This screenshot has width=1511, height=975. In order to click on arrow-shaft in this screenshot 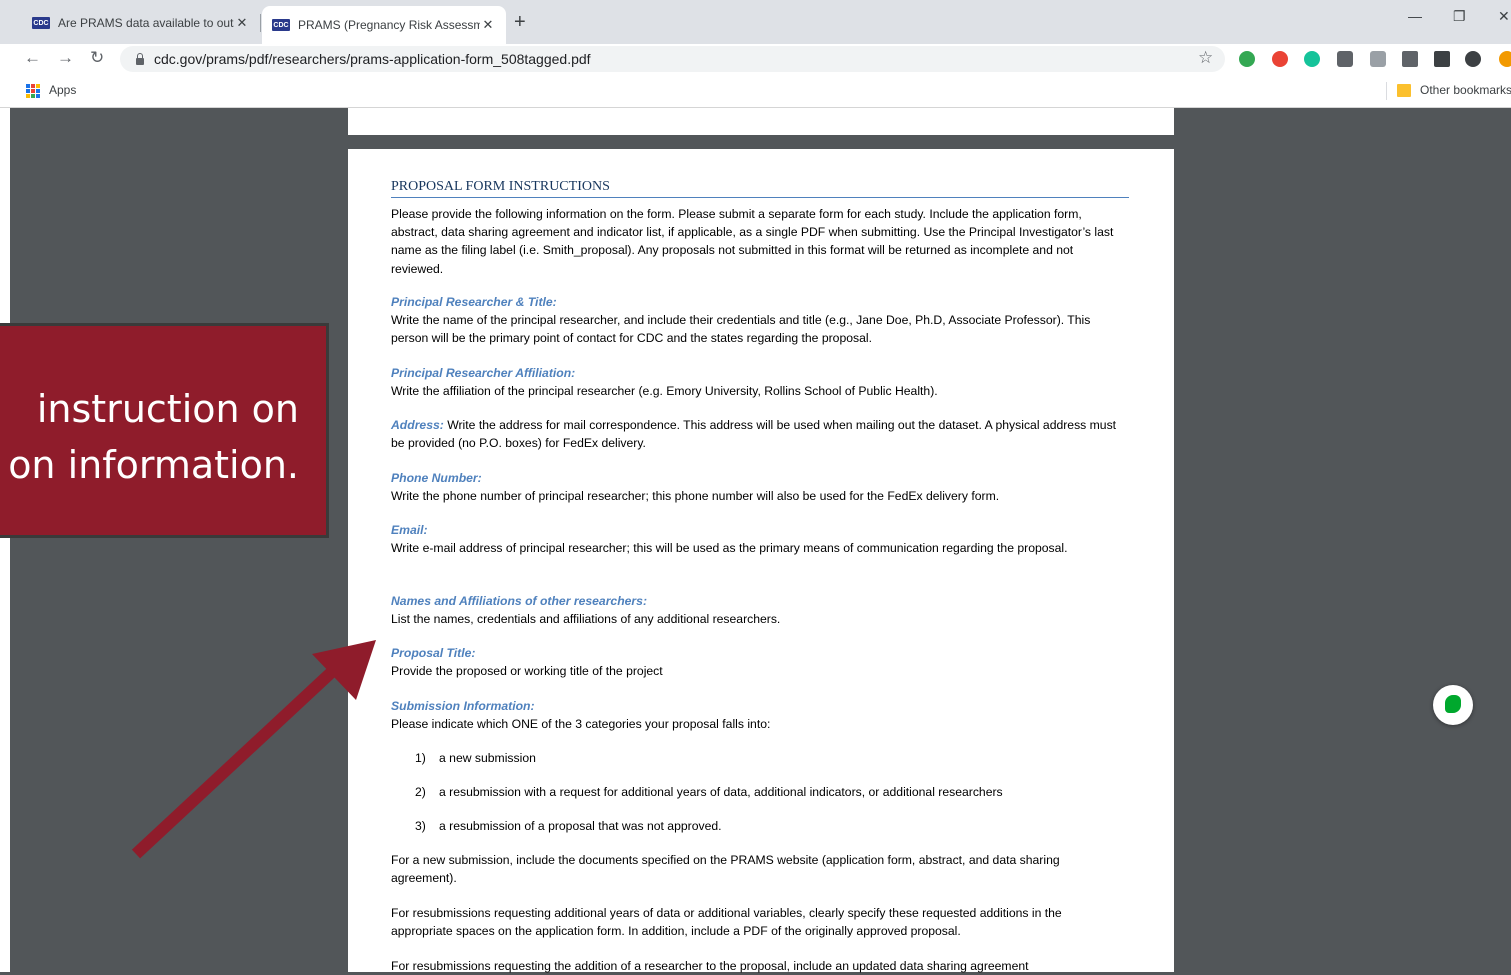, I will do `click(236, 761)`.